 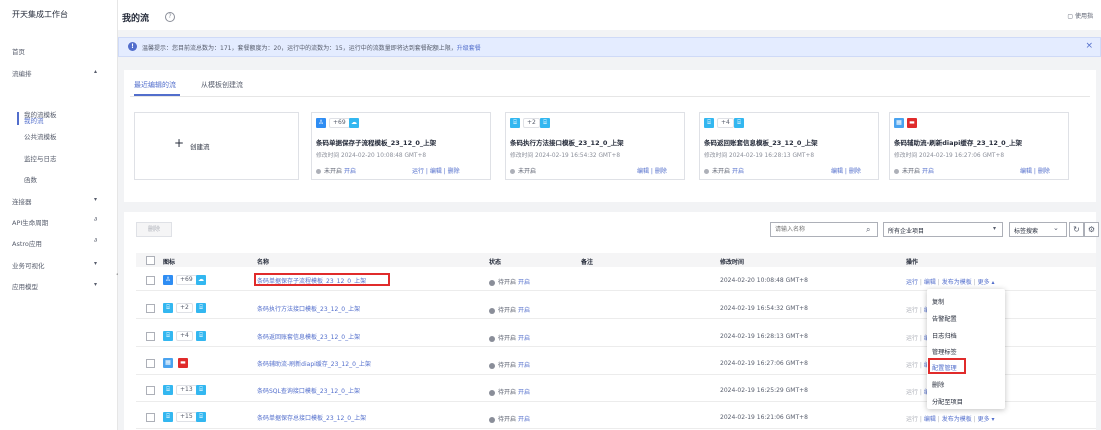 What do you see at coordinates (22, 73) in the screenshot?
I see `sidebar-item-flow-orchestration: 流编排` at bounding box center [22, 73].